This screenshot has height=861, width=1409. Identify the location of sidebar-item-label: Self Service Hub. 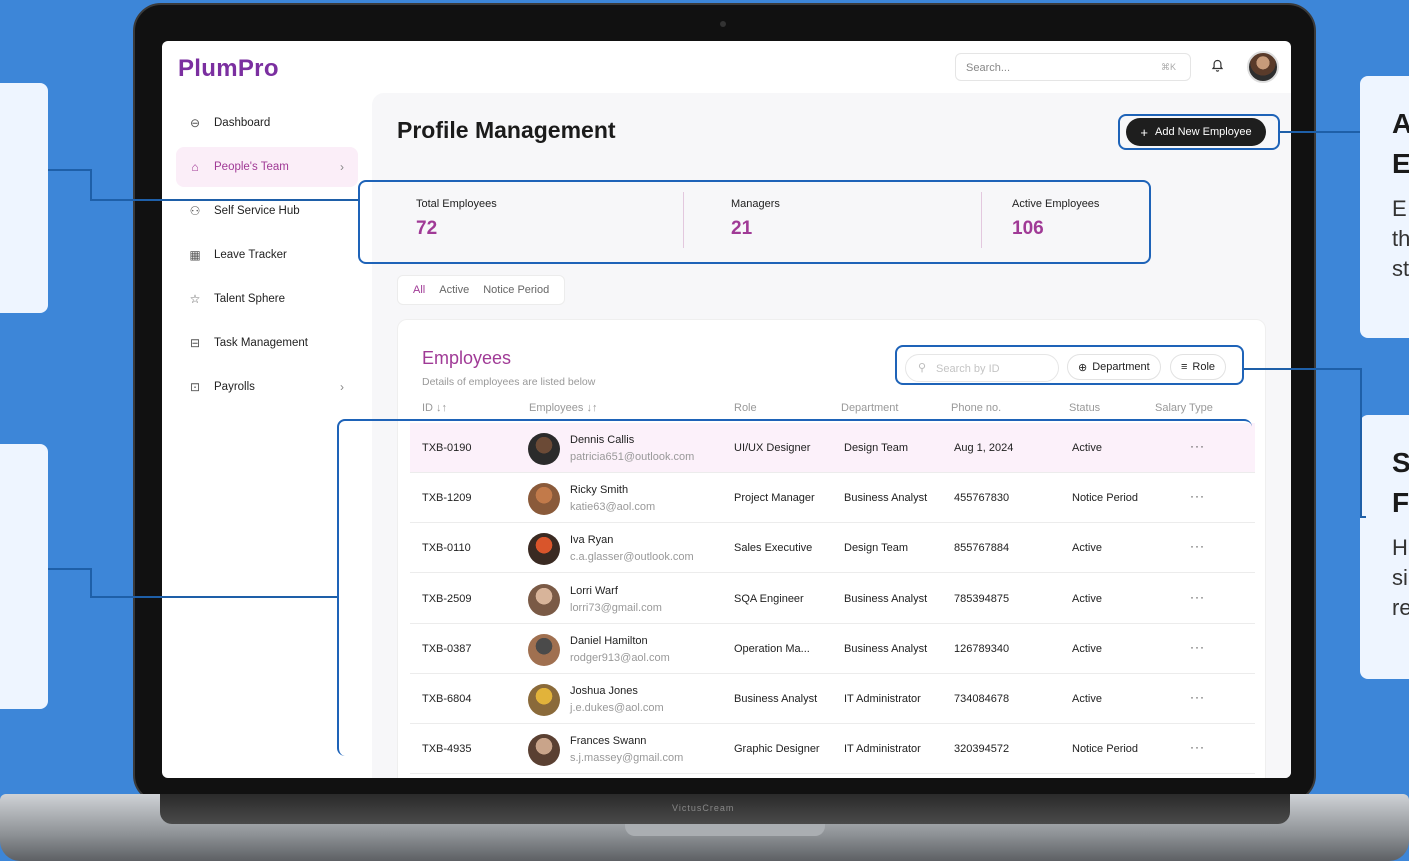
(257, 211).